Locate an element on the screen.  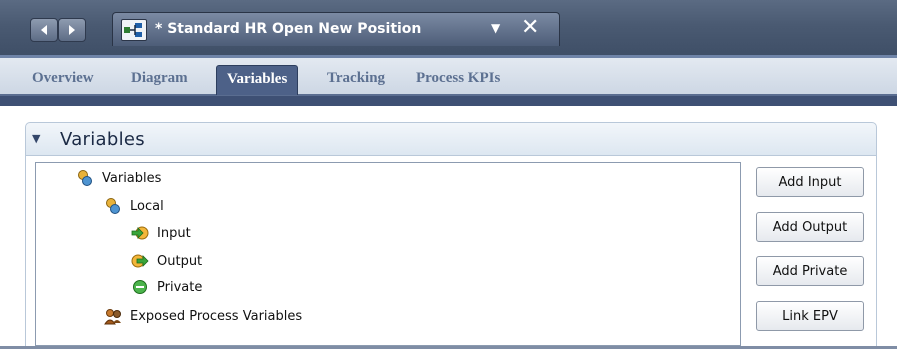
tab-underline-strip is located at coordinates (448, 101).